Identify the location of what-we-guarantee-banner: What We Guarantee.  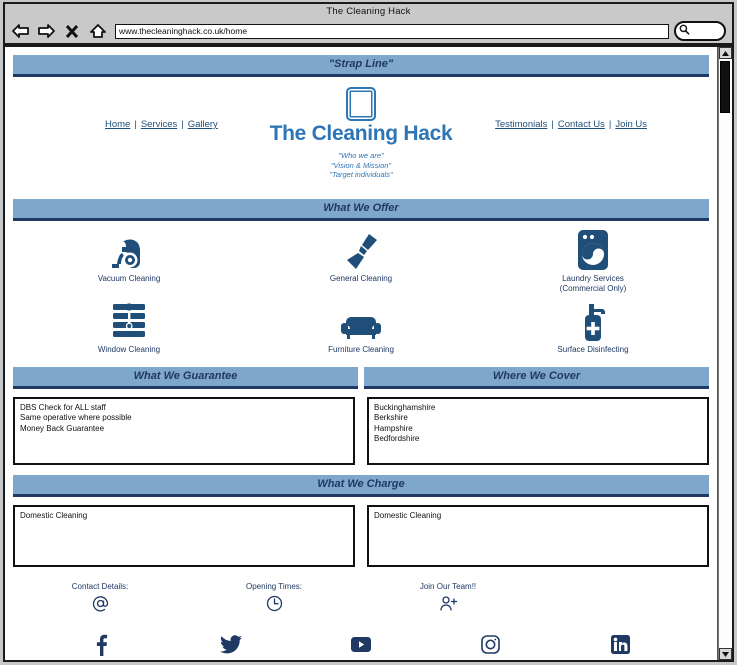
(185, 377).